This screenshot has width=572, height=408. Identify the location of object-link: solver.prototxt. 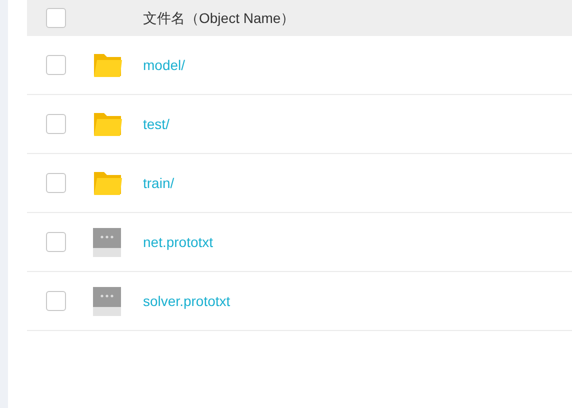
(186, 301).